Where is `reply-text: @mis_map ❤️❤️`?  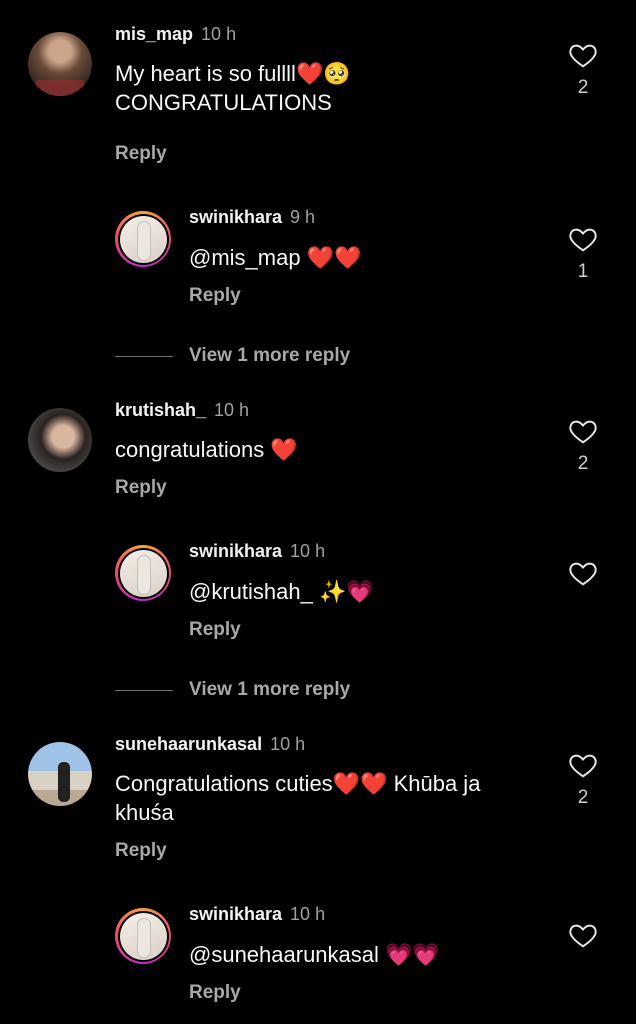
reply-text: @mis_map ❤️❤️ is located at coordinates (275, 257).